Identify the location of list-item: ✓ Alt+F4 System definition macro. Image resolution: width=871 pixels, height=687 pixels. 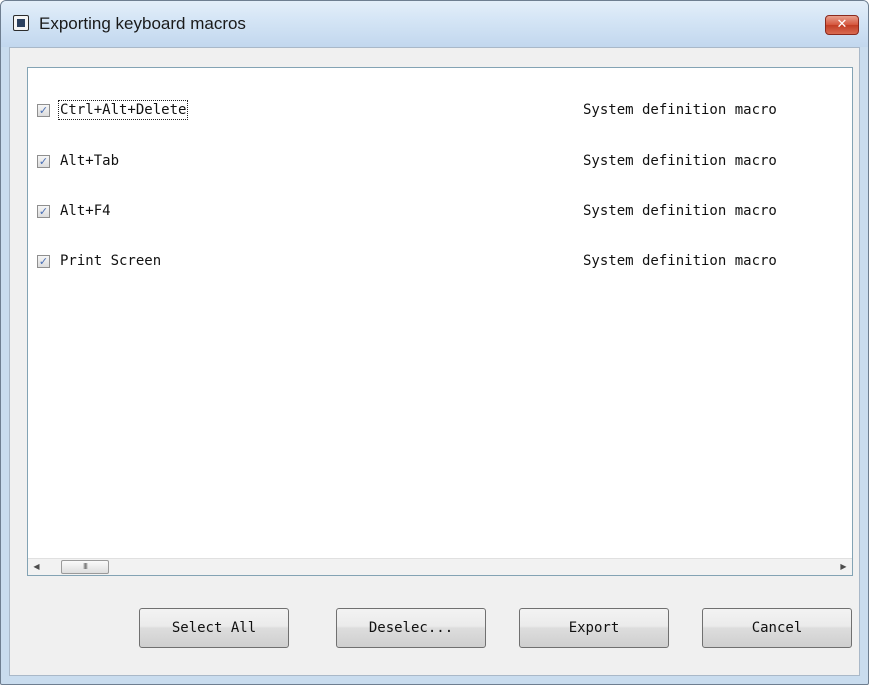
(440, 212).